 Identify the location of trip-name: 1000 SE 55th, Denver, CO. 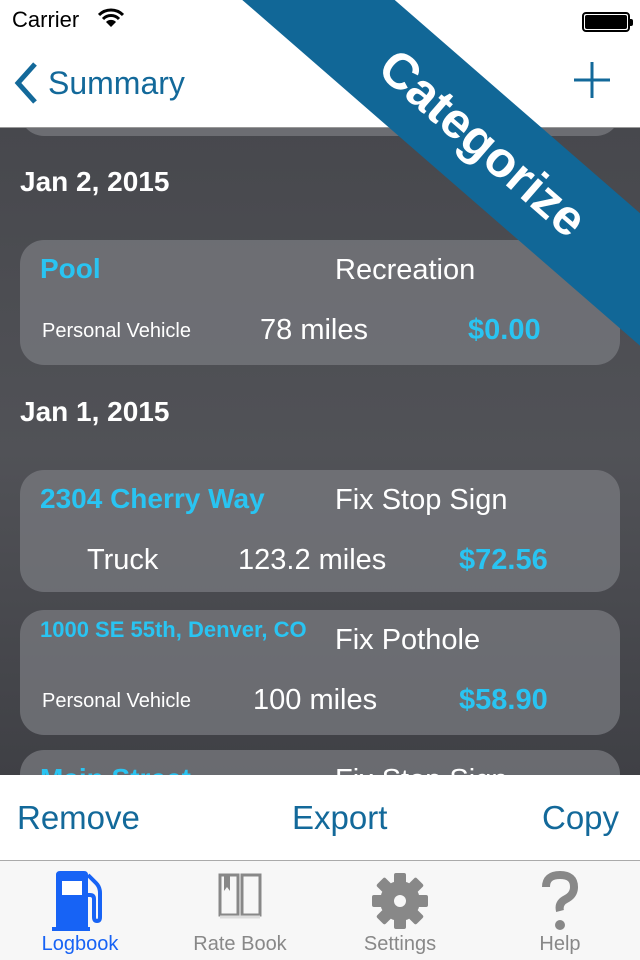
(173, 629).